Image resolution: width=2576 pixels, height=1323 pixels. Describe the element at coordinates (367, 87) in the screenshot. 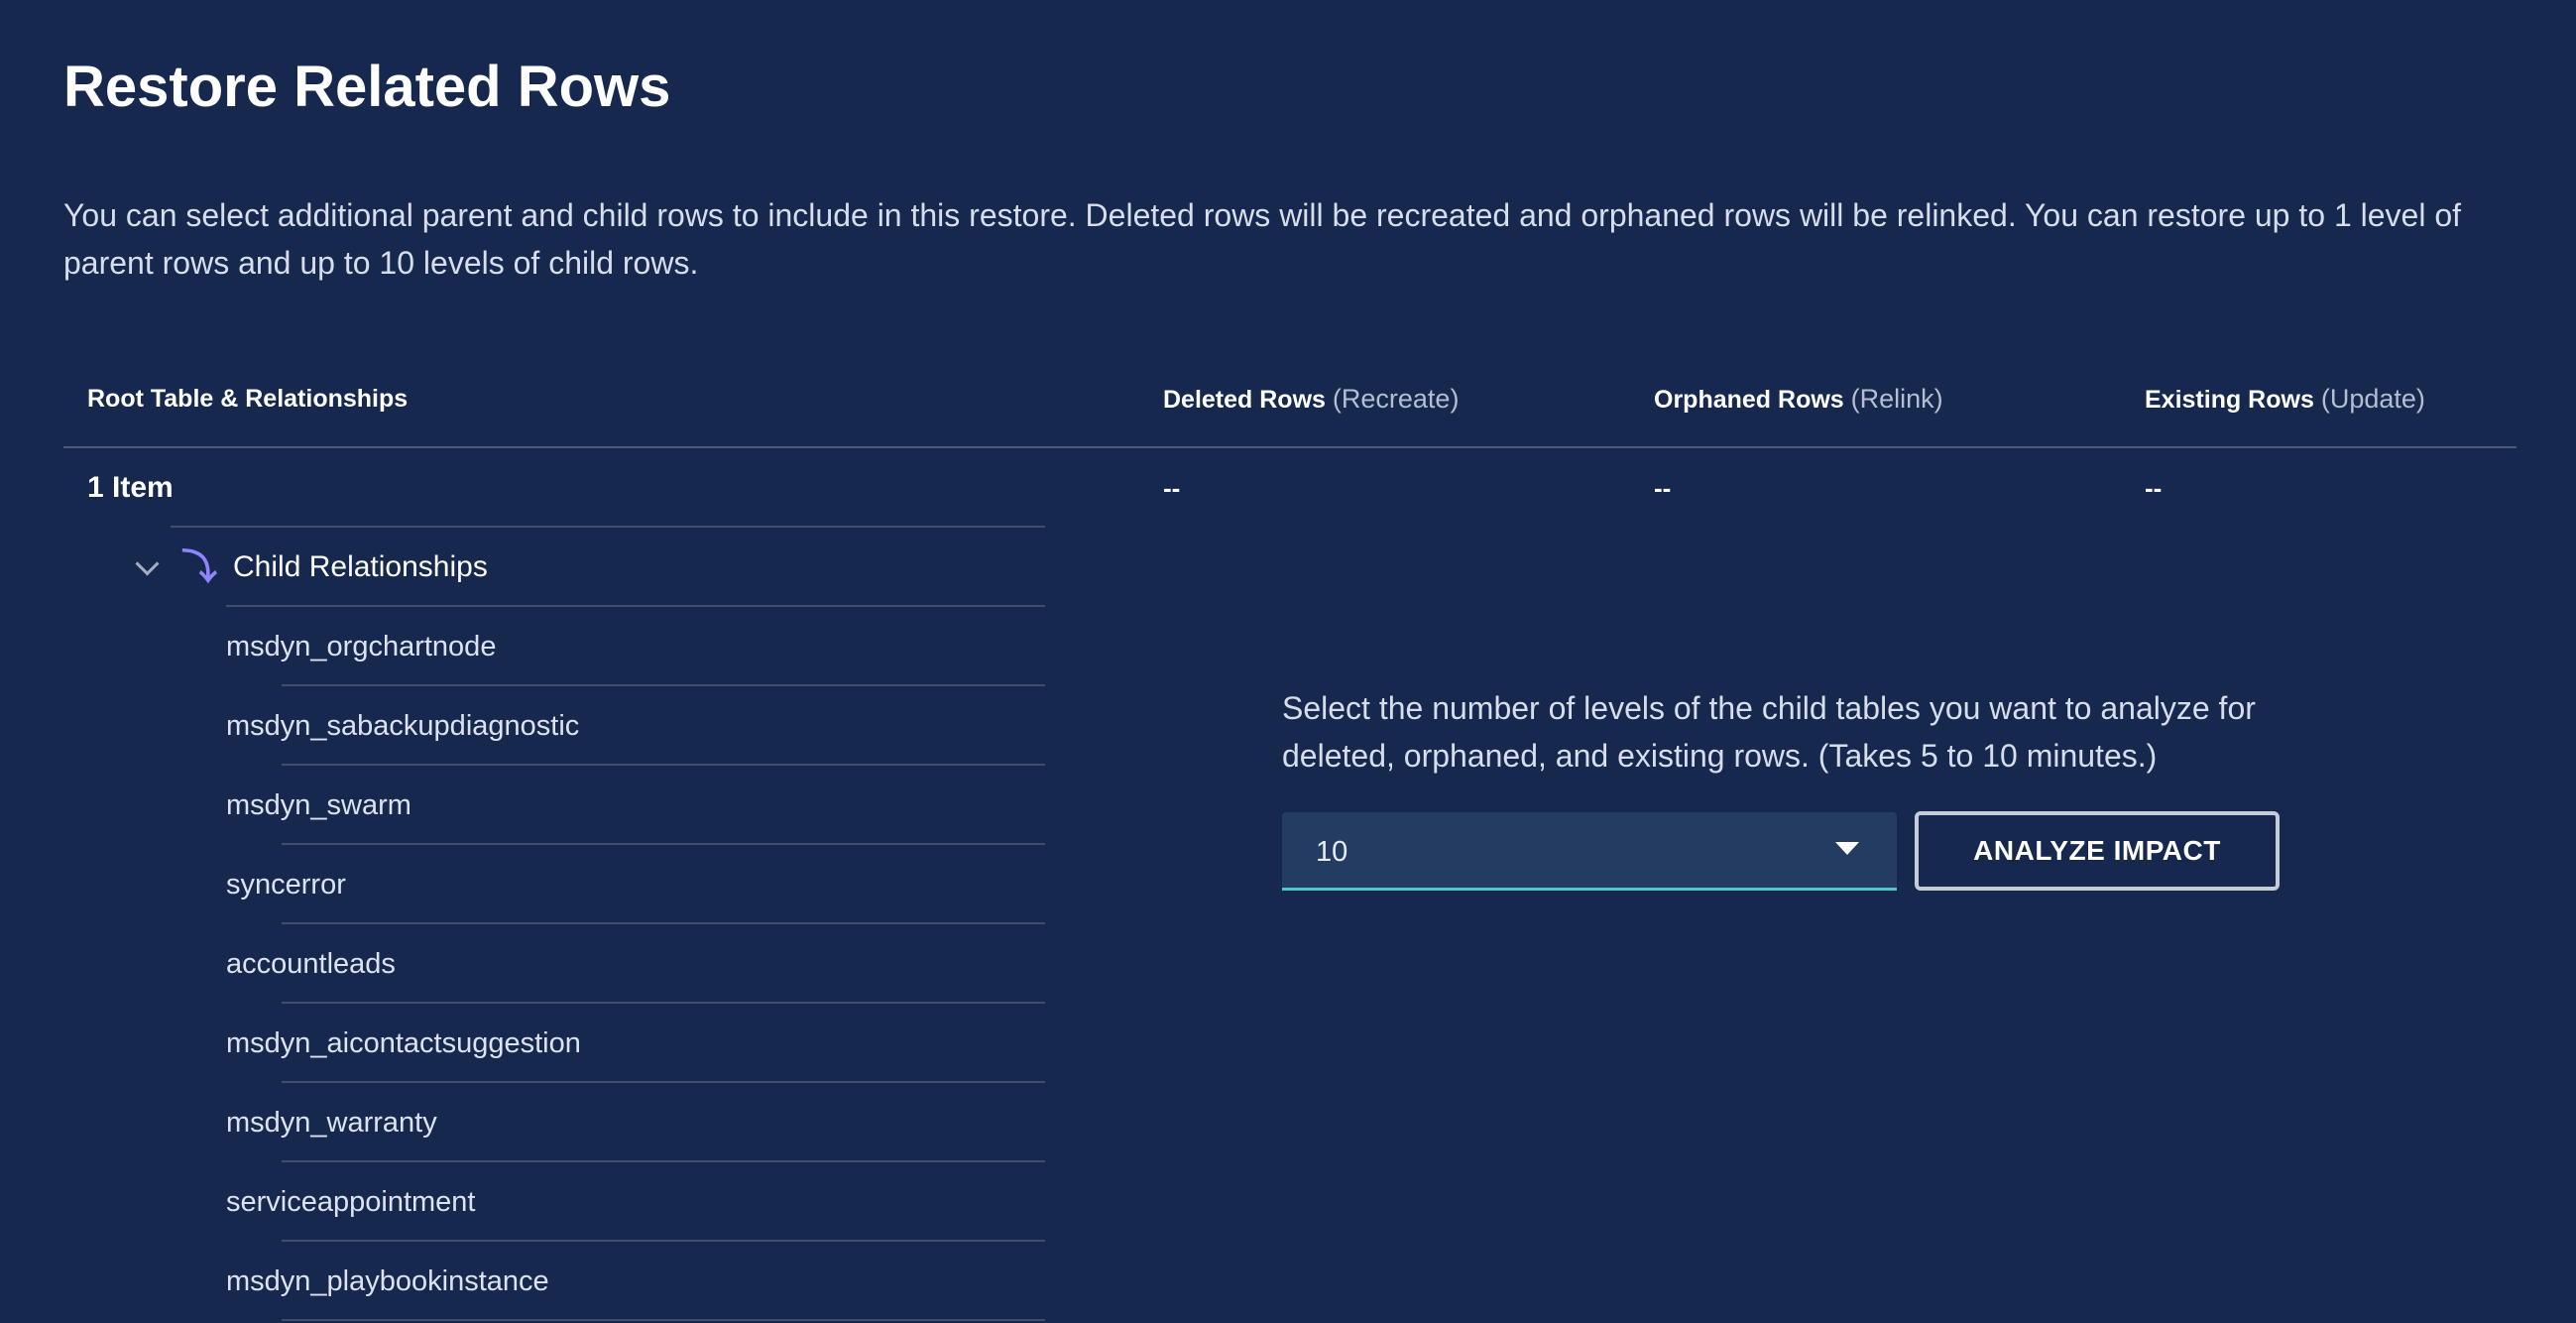

I see `page-title: Restore Related Rows` at that location.